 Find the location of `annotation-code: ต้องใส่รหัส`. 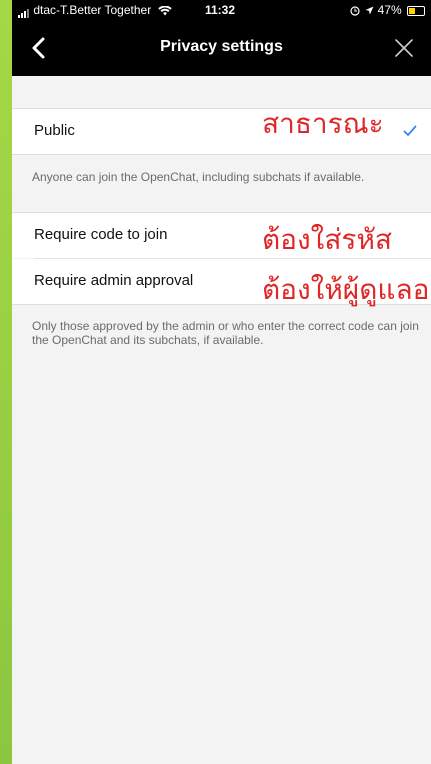

annotation-code: ต้องใส่รหัส is located at coordinates (327, 239).